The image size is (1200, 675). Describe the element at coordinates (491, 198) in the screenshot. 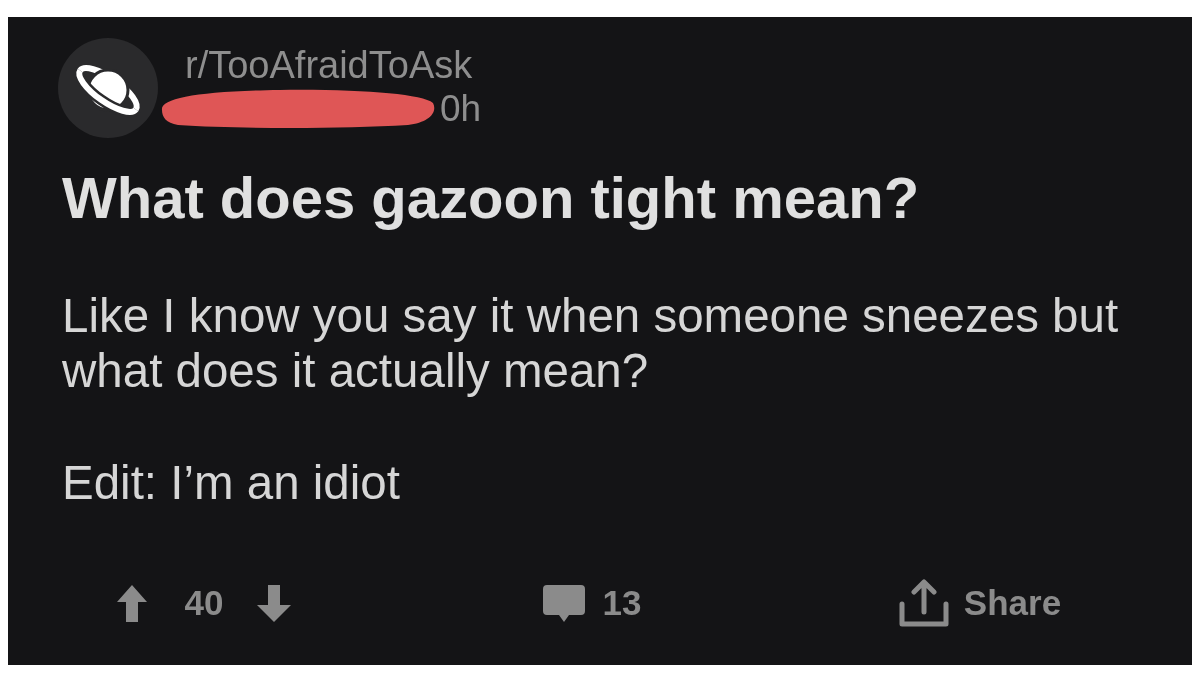

I see `post-title: What does gazoon tight mean?` at that location.